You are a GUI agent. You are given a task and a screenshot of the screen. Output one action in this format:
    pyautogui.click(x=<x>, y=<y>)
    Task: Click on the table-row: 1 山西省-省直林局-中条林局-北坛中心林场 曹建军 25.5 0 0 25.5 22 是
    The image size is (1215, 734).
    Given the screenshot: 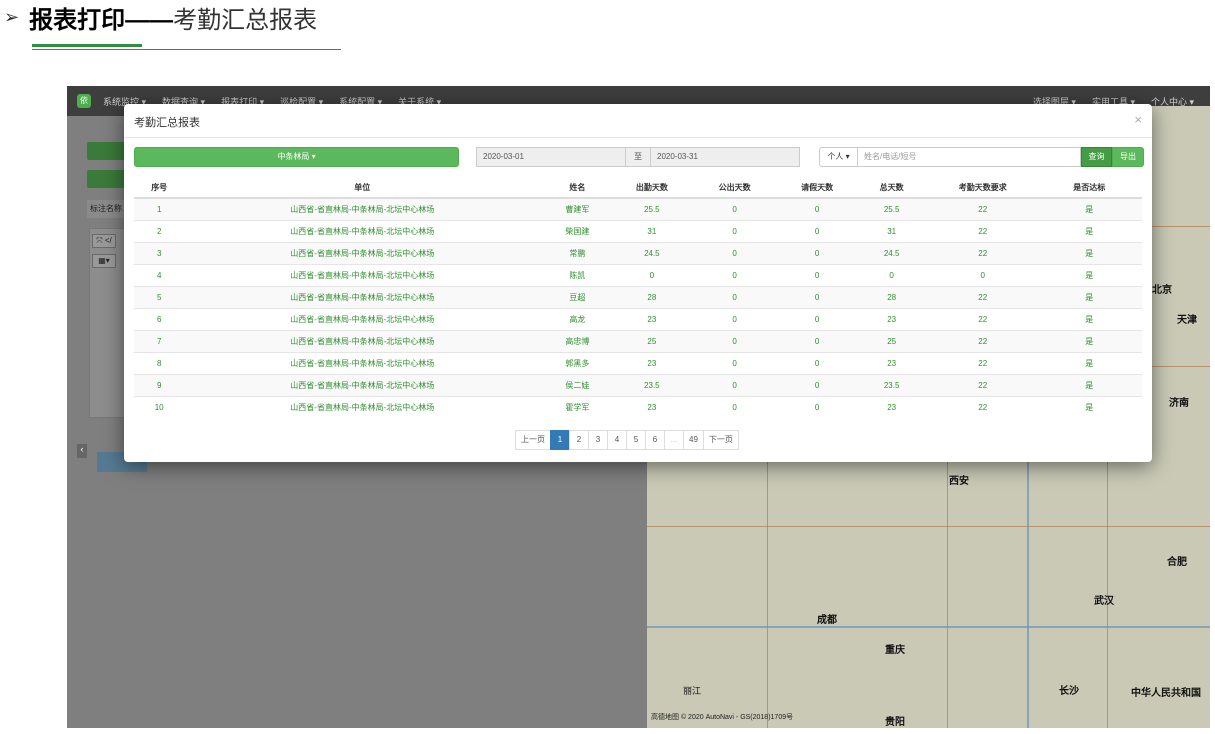 What is the action you would take?
    pyautogui.click(x=638, y=208)
    